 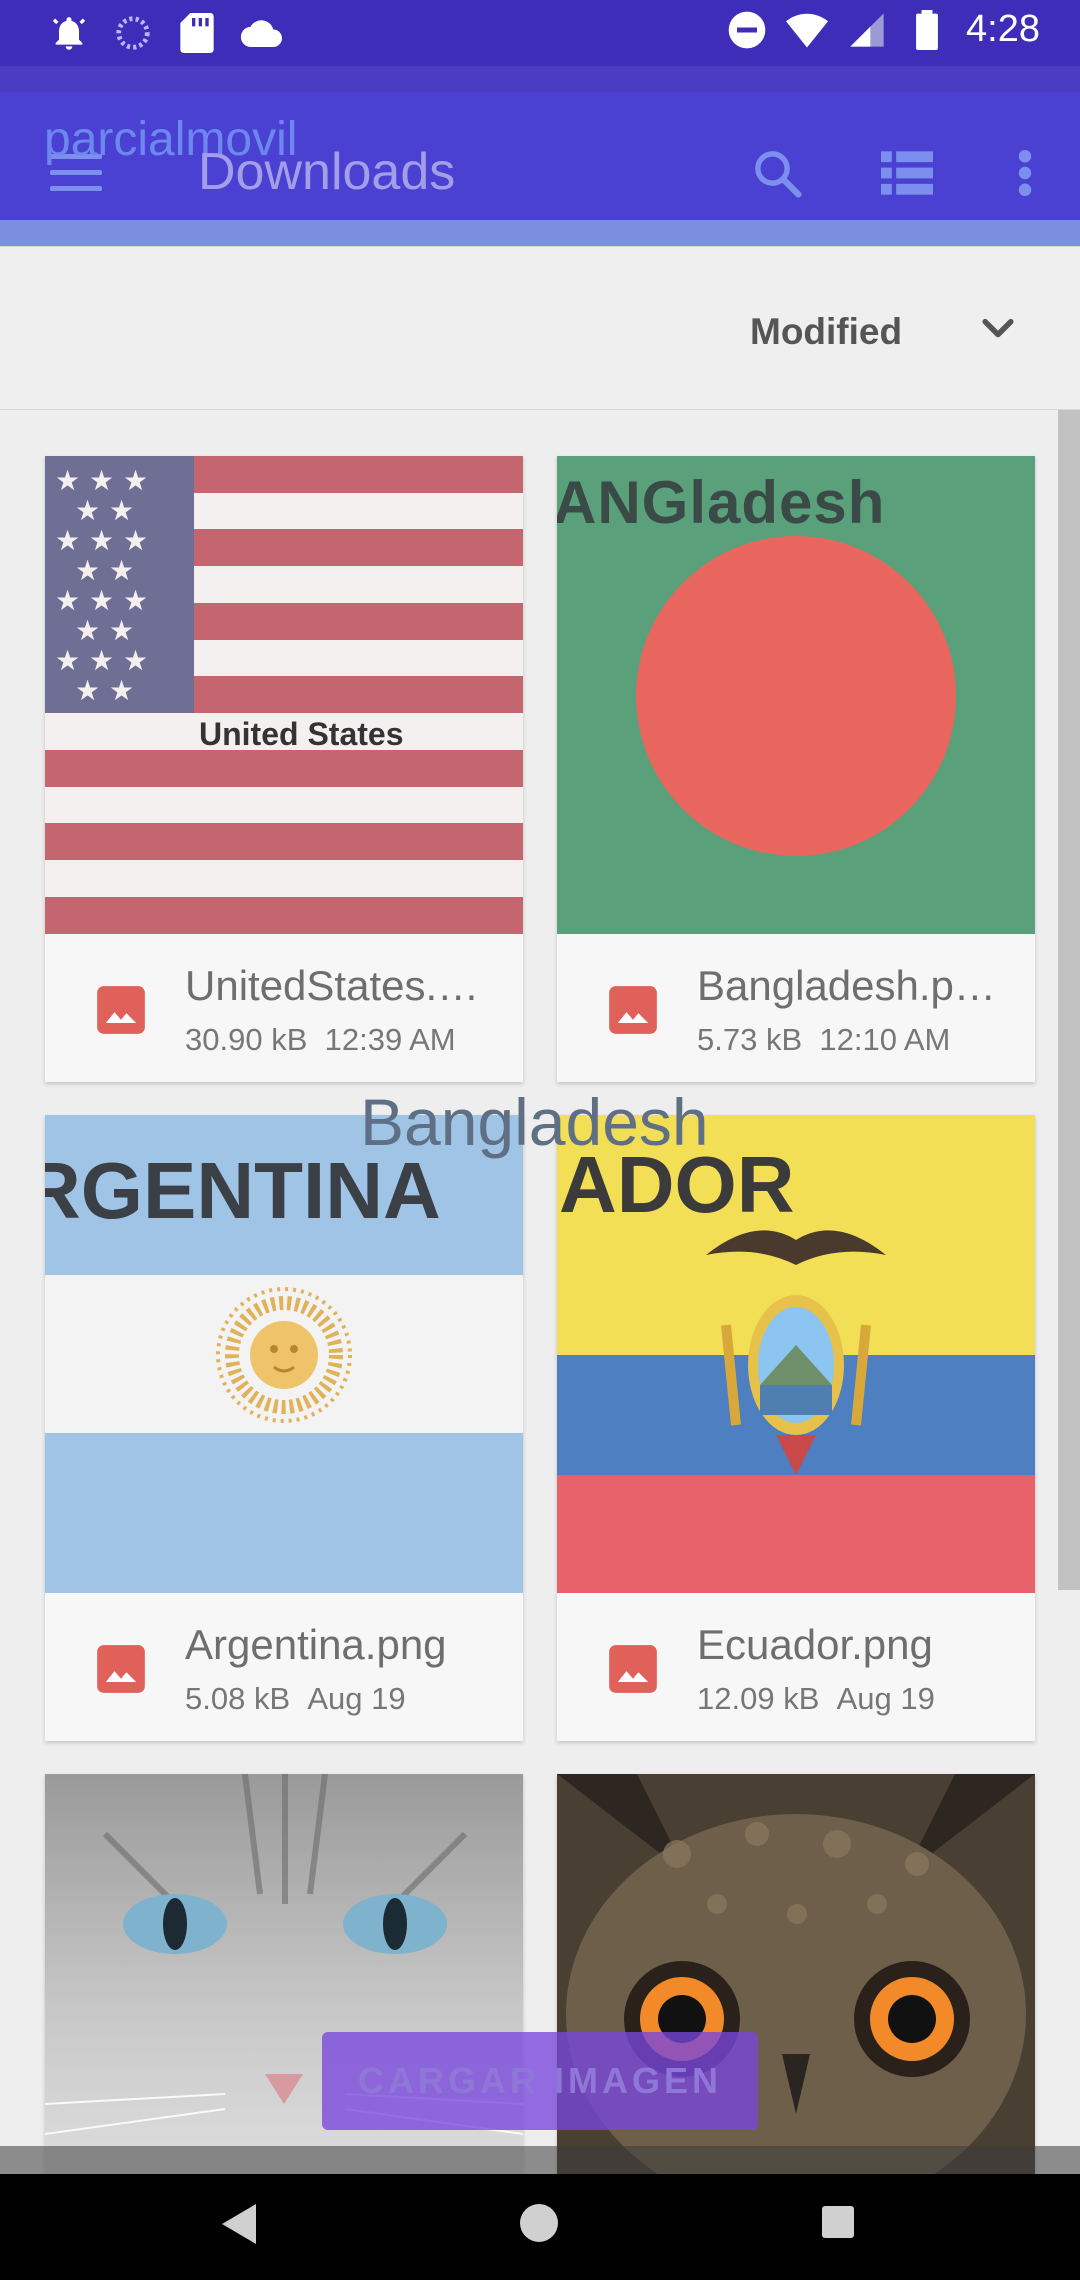 I want to click on file-name: Argentina.png, so click(x=316, y=1644).